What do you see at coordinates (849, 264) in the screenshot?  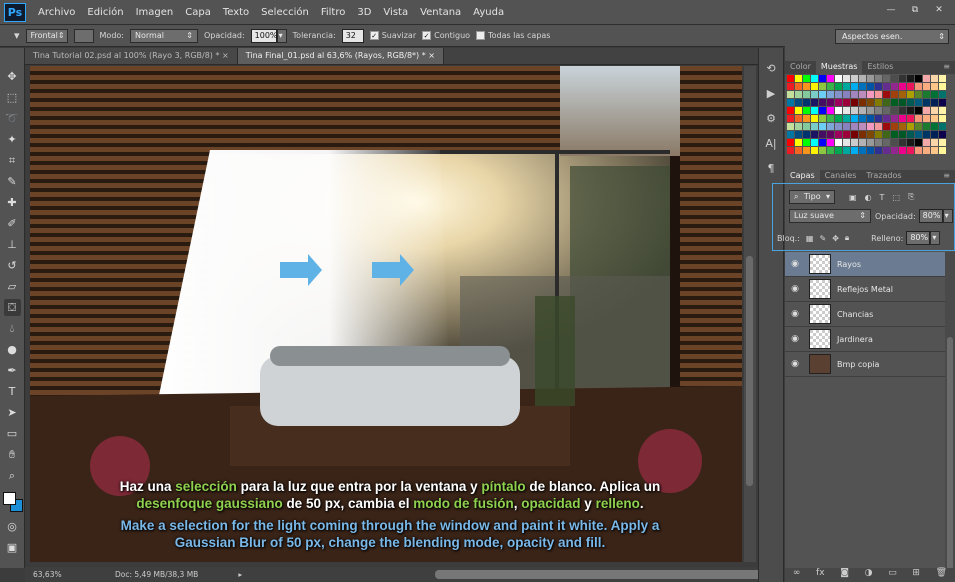 I see `layer-name: Rayos` at bounding box center [849, 264].